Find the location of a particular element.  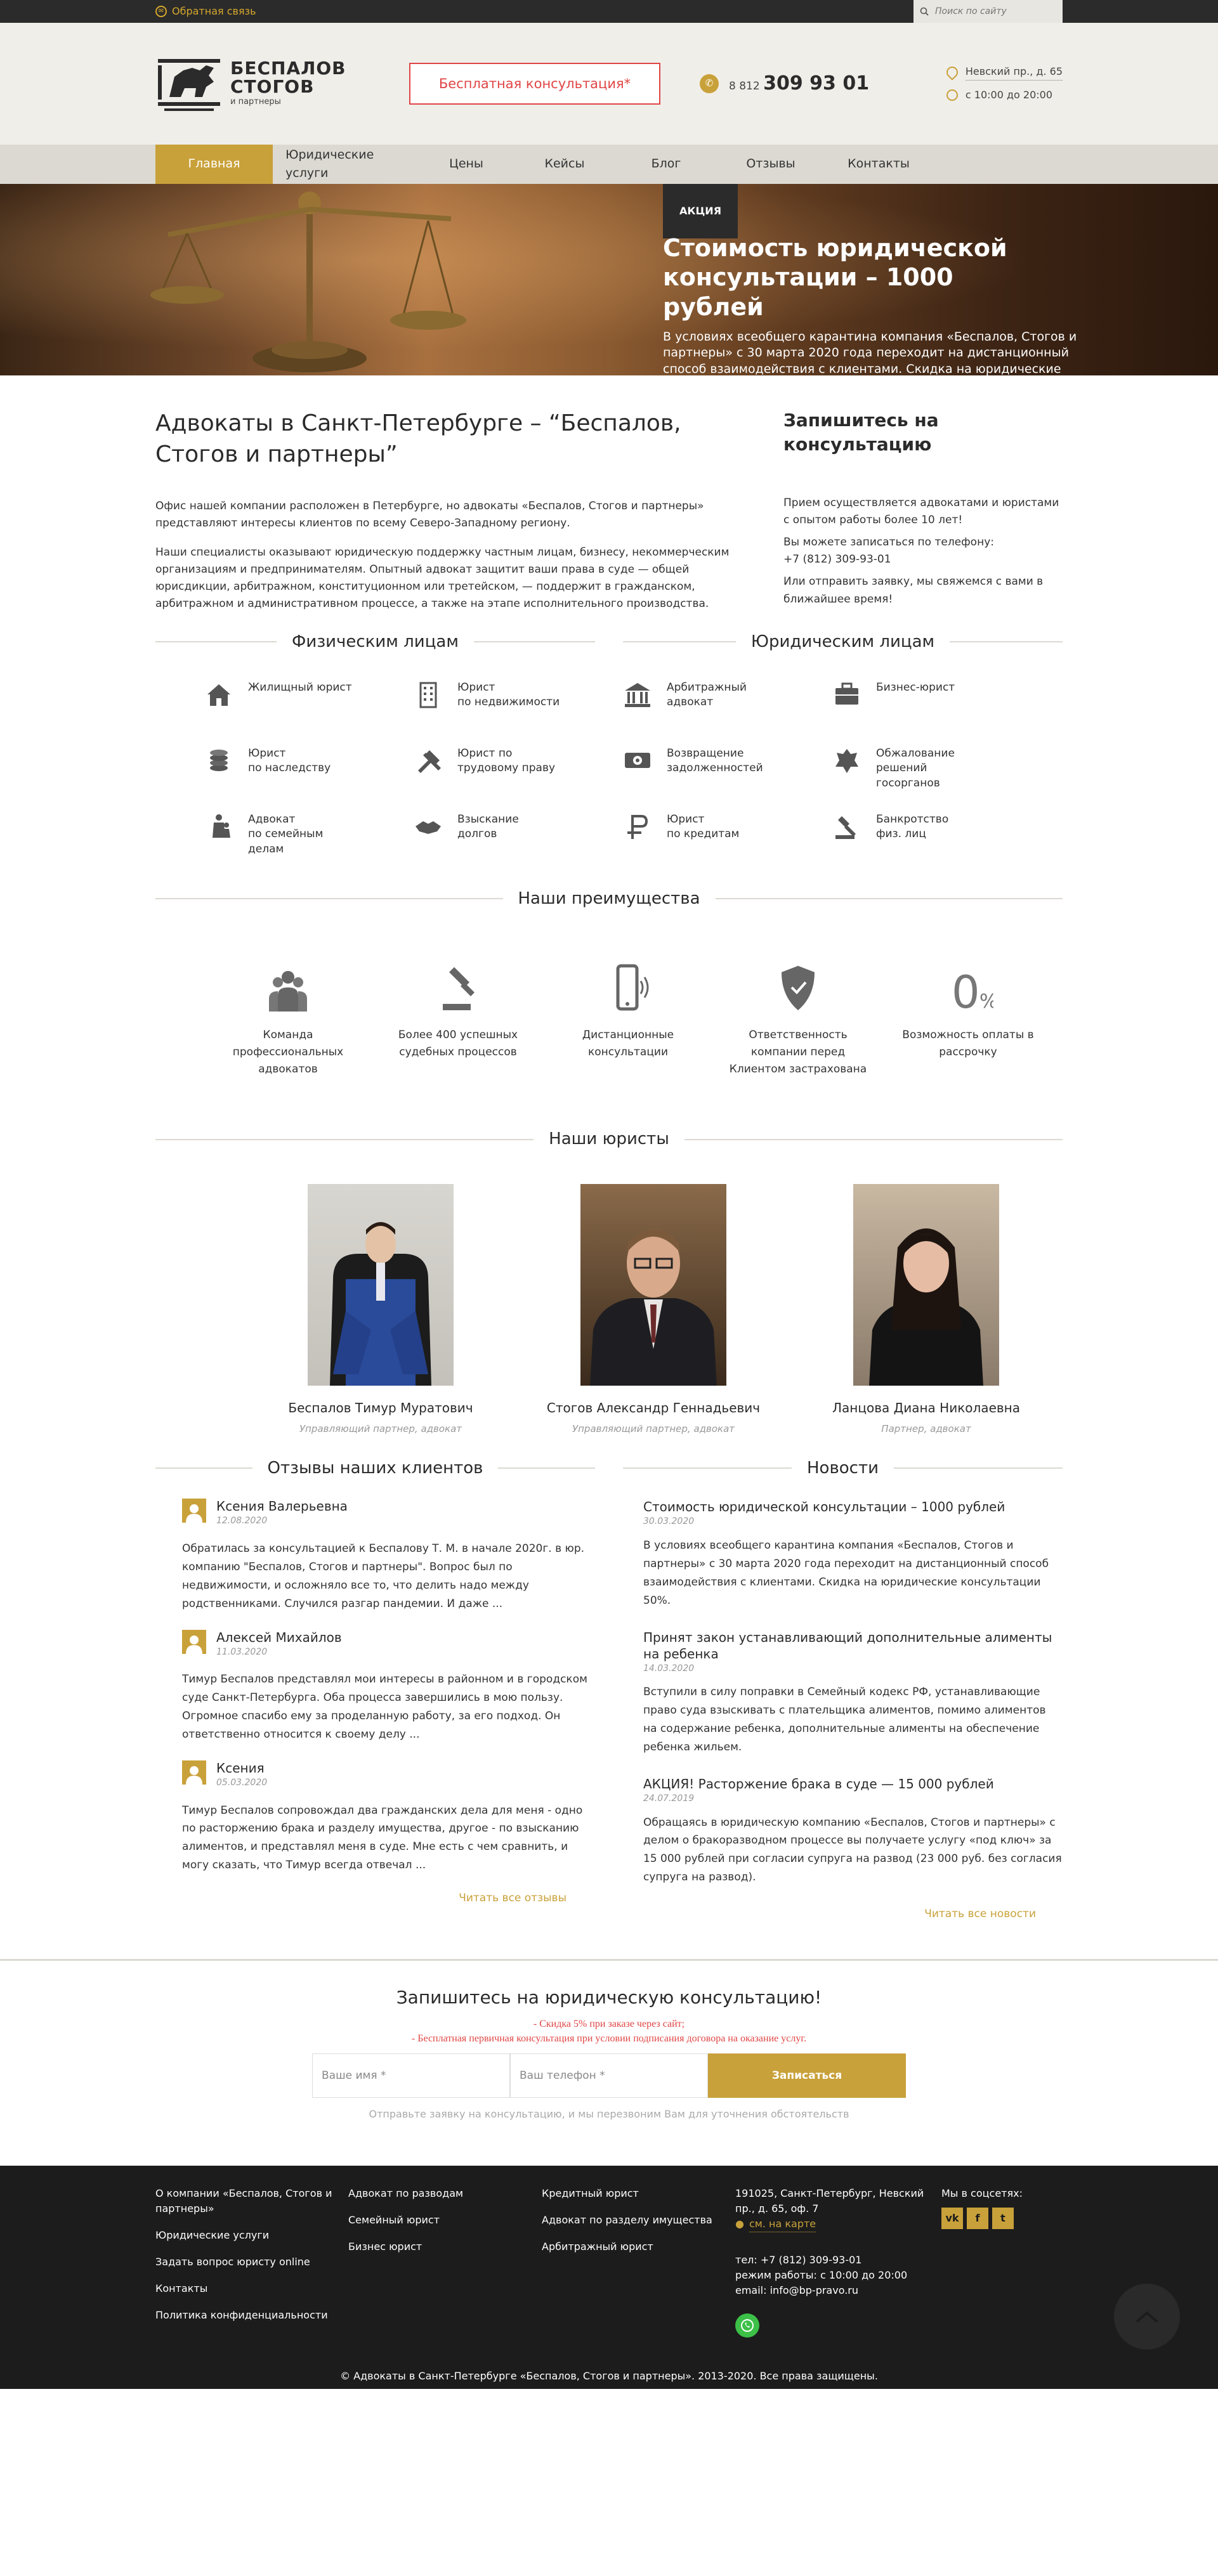

service-item: Юрист по недвижимости is located at coordinates (519, 704).